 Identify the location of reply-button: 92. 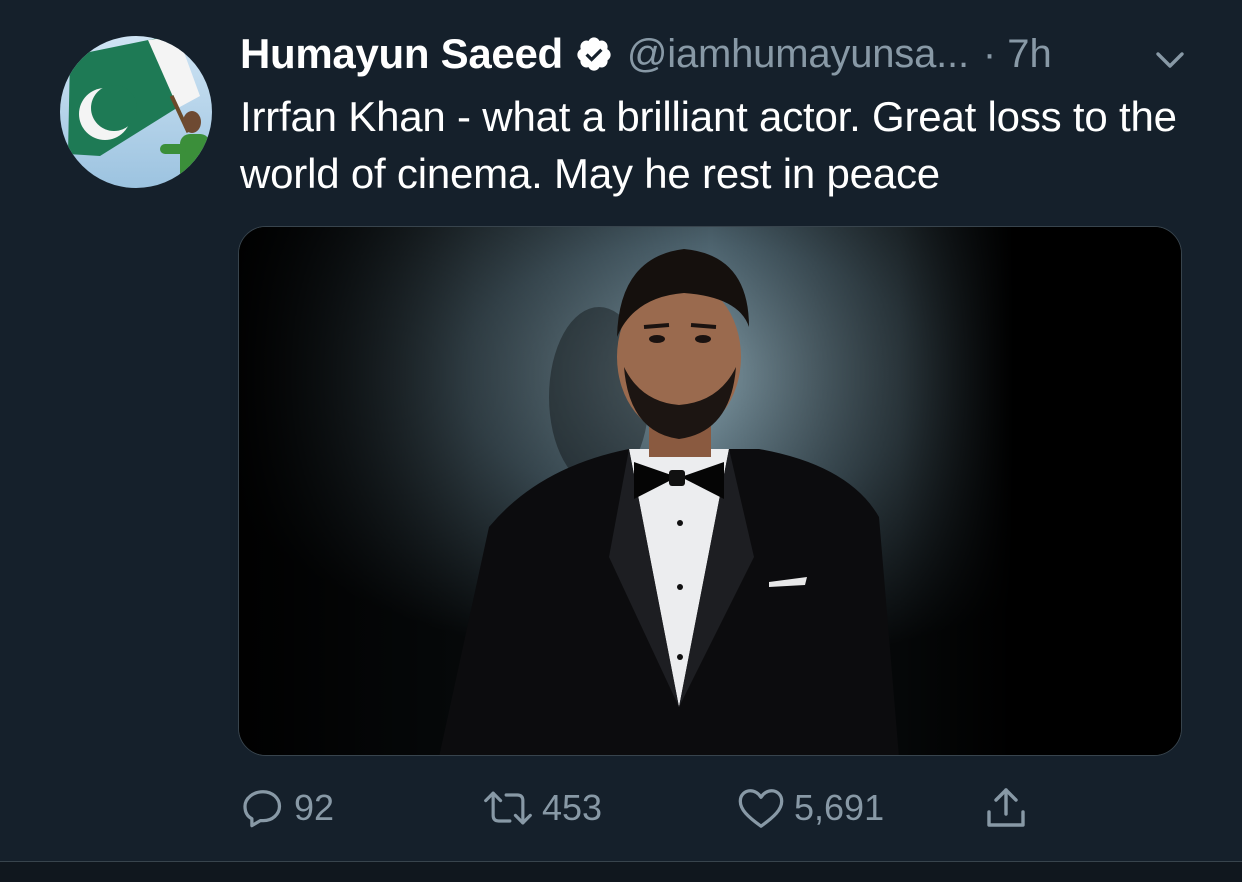
(287, 808).